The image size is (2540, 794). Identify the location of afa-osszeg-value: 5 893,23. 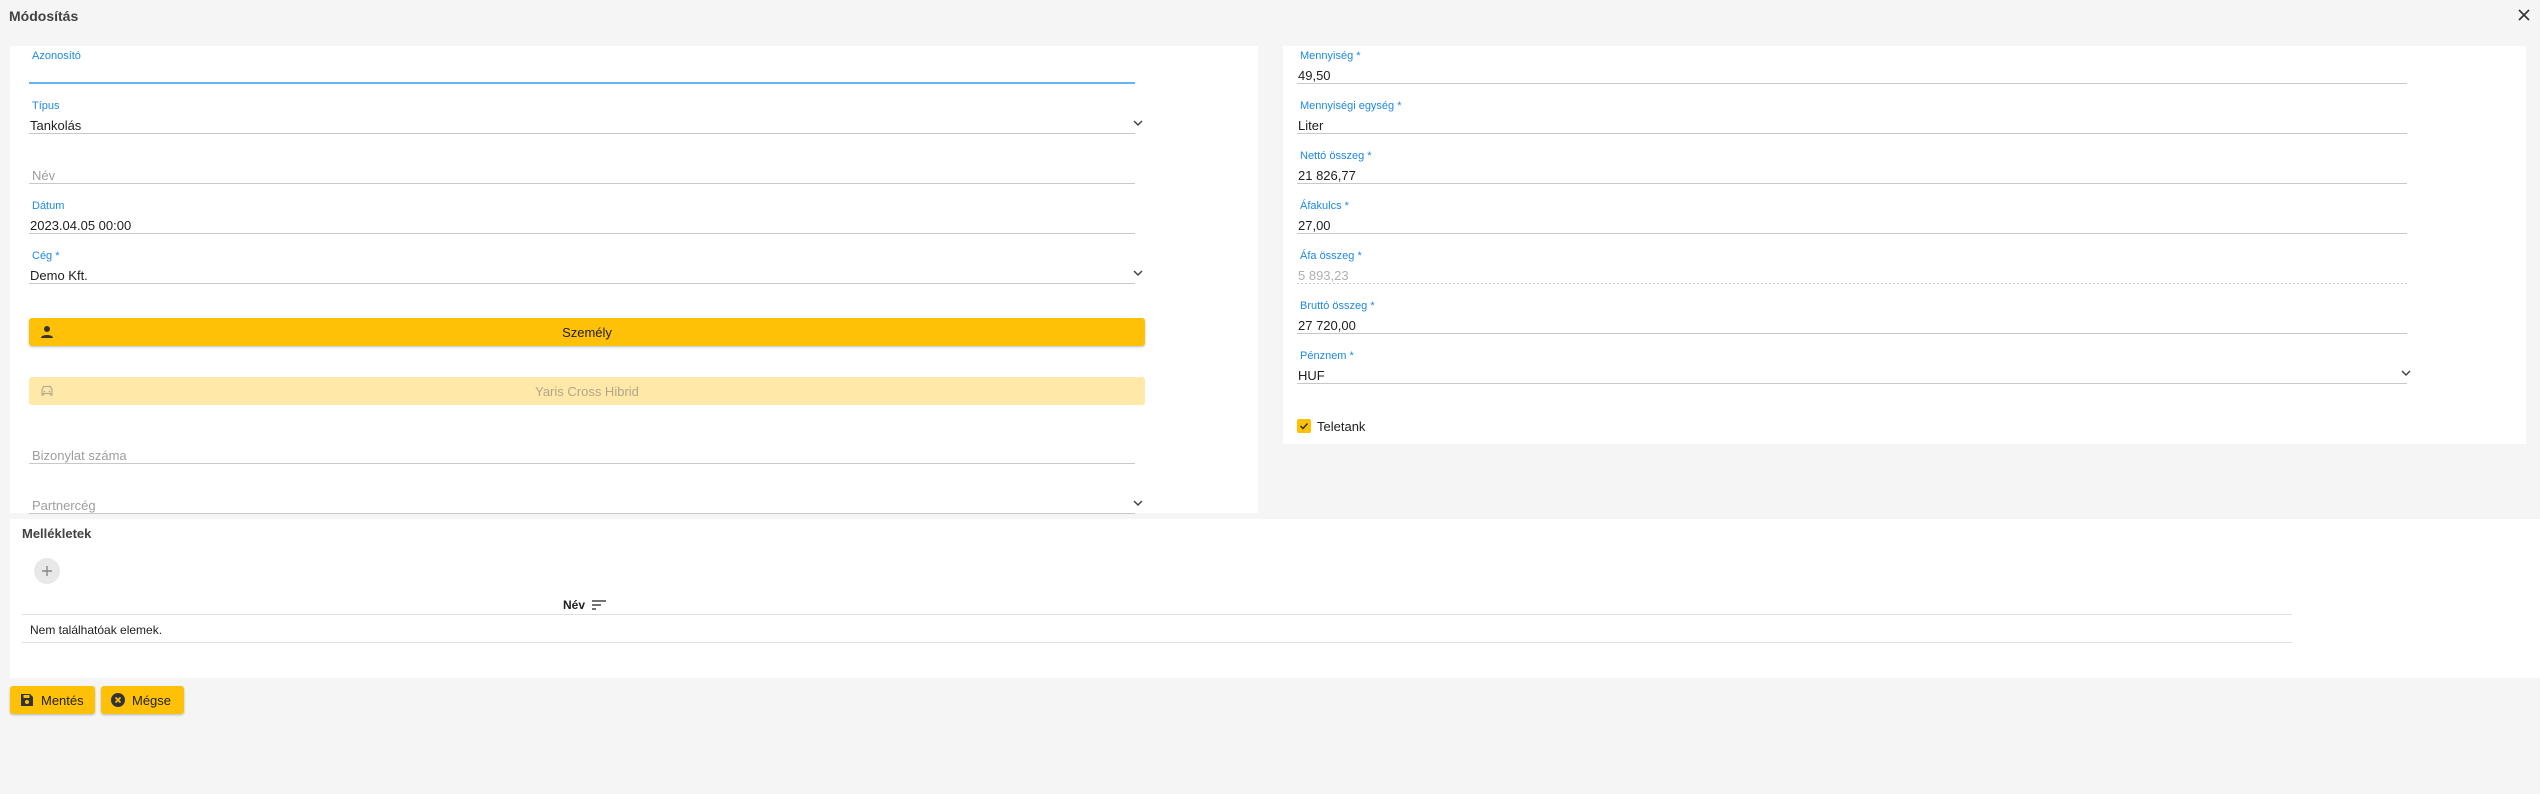
(1323, 275).